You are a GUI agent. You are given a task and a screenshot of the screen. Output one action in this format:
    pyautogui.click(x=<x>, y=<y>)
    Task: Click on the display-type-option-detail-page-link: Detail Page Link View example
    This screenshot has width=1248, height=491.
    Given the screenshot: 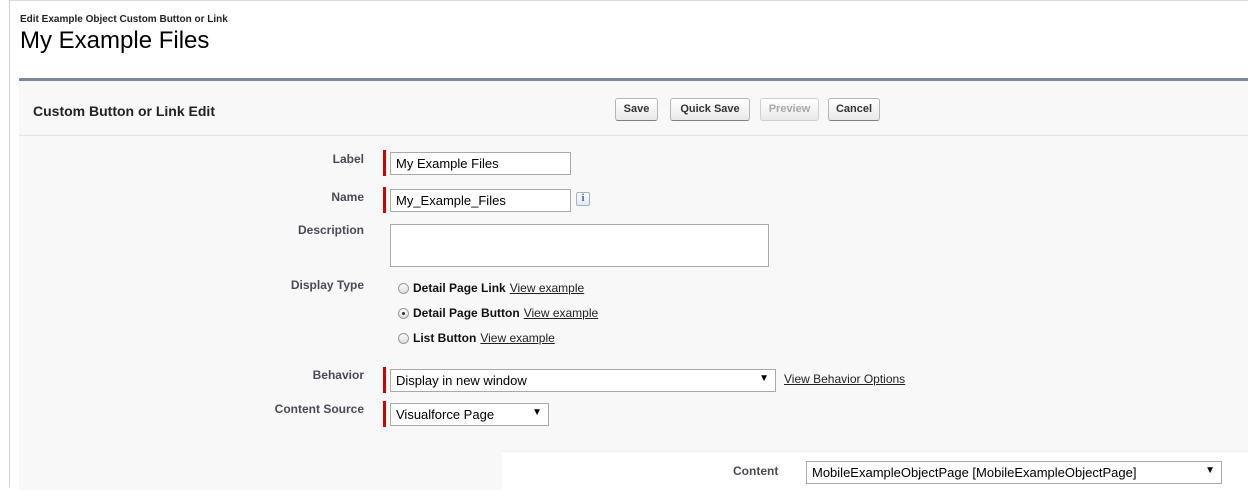 What is the action you would take?
    pyautogui.click(x=491, y=288)
    